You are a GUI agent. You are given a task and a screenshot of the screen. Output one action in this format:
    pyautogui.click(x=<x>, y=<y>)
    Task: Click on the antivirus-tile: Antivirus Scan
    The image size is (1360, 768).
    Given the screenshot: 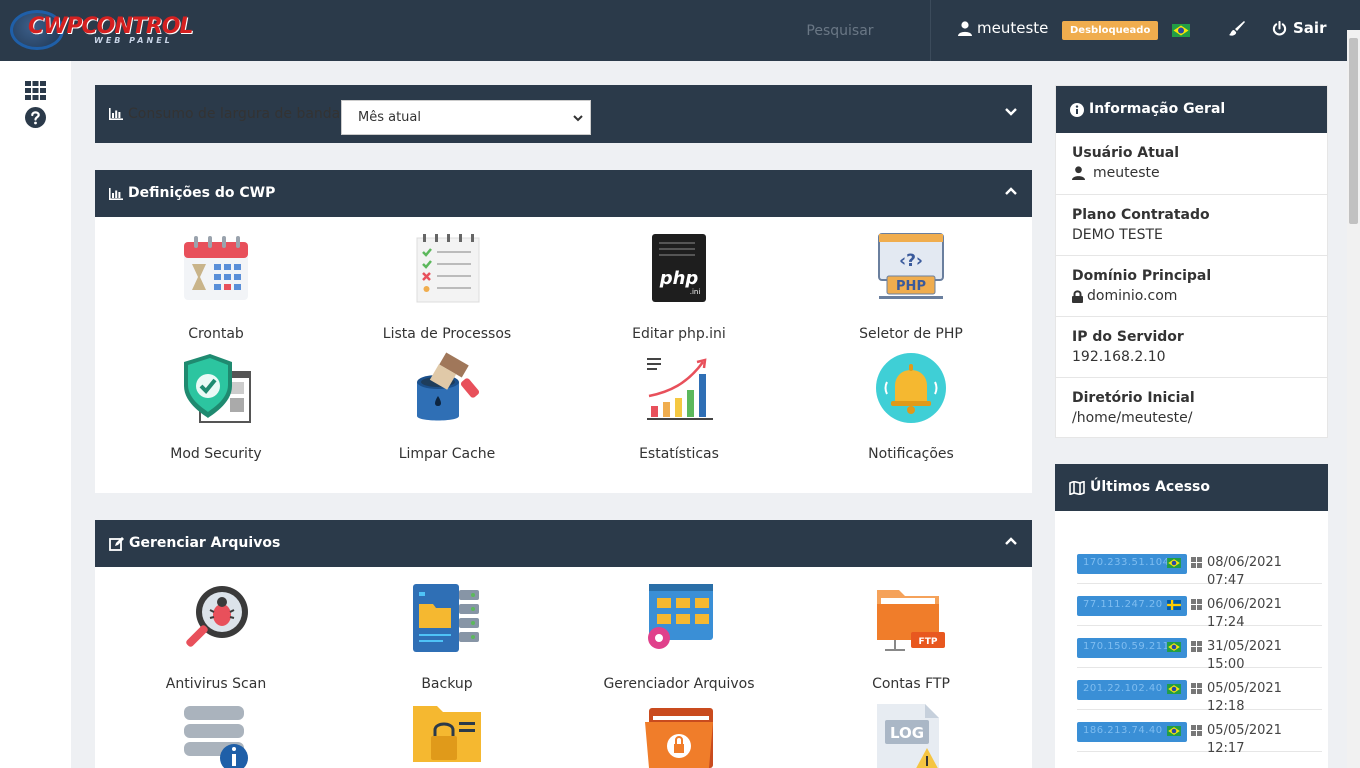 What is the action you would take?
    pyautogui.click(x=216, y=637)
    